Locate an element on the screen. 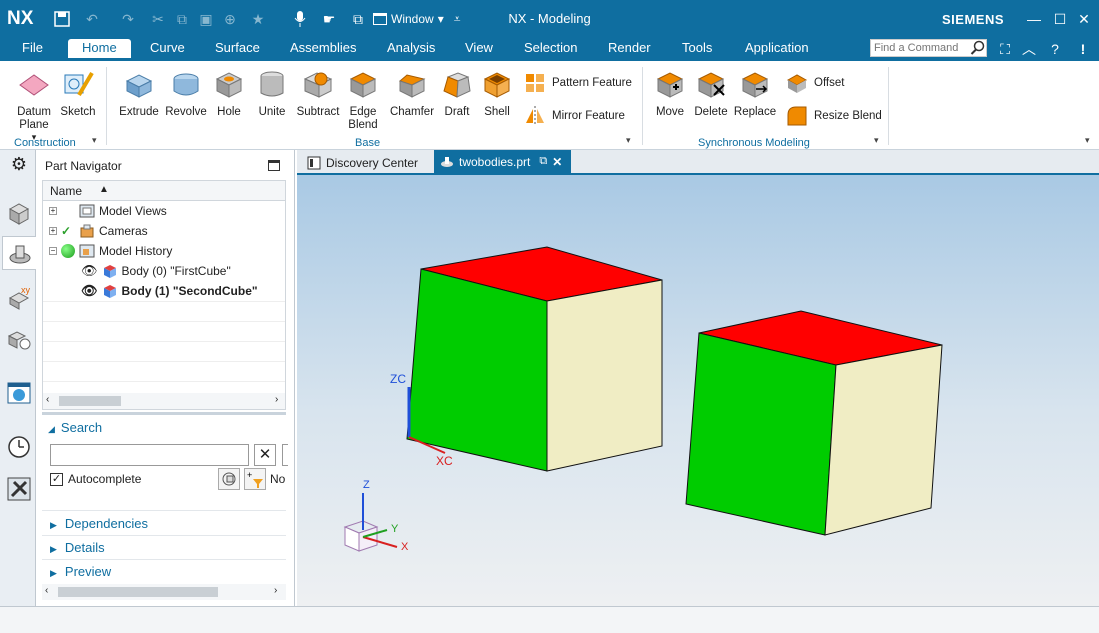 The height and width of the screenshot is (633, 1099). pattern-feature-button: Pattern Feature is located at coordinates (578, 83).